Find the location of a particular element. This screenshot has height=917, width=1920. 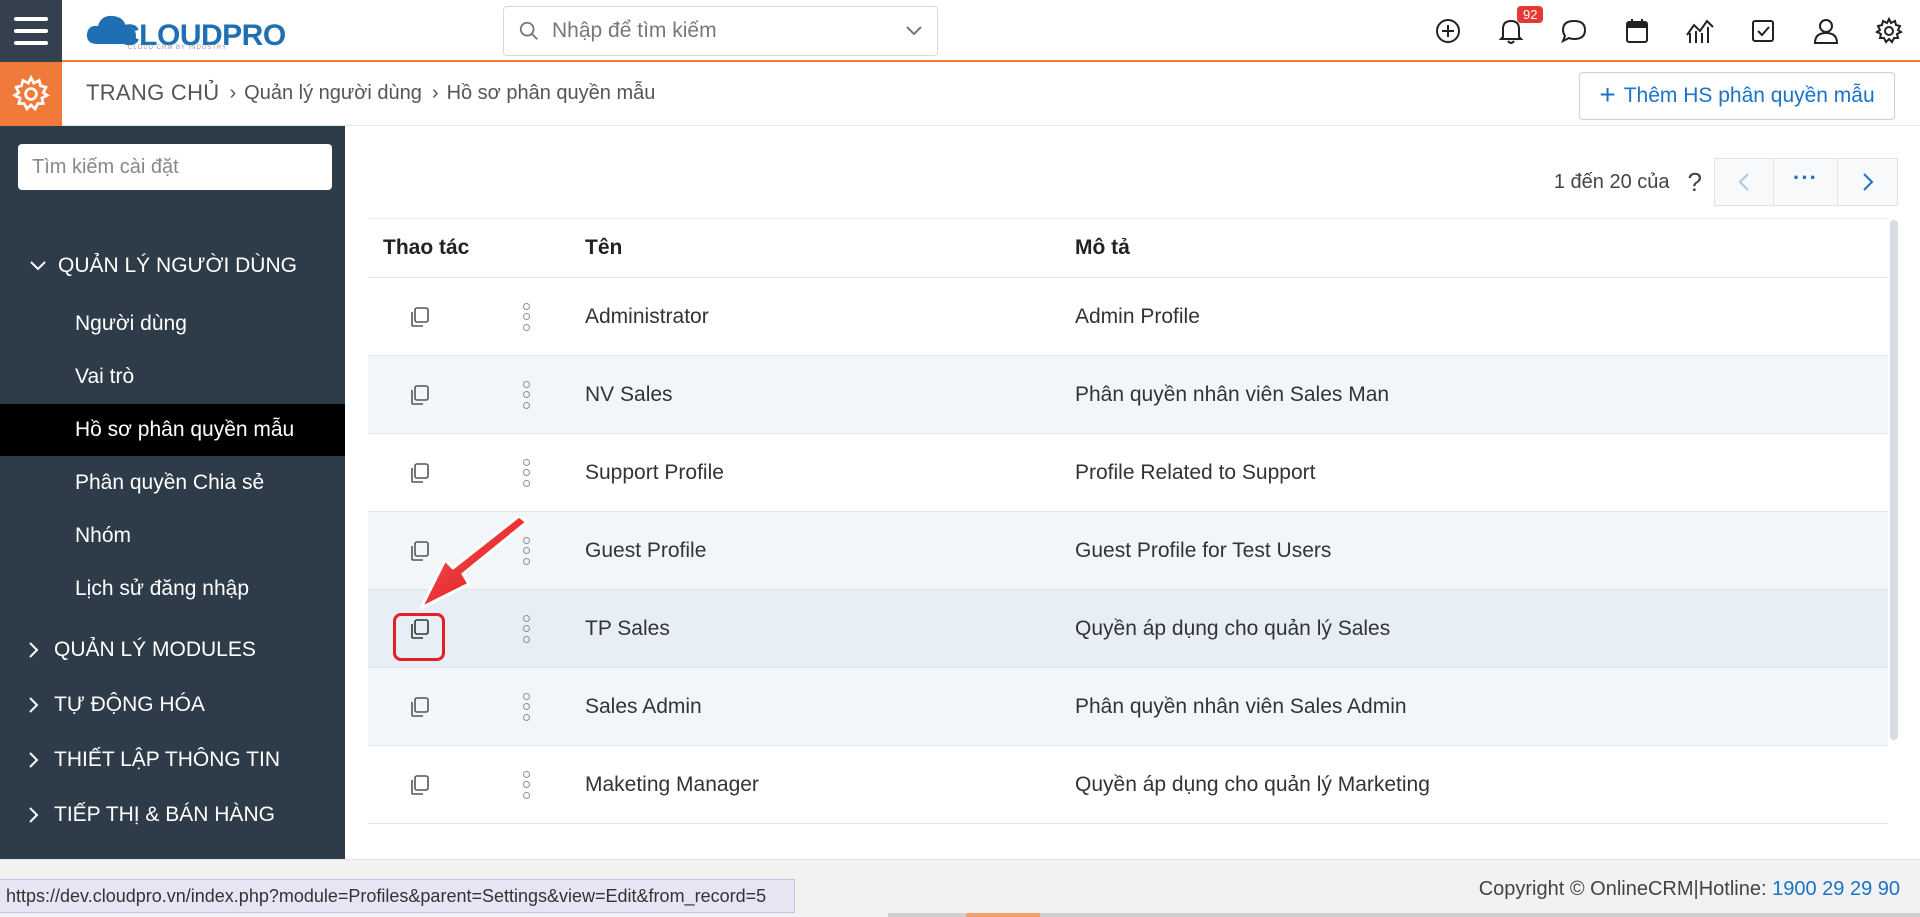

profile-description: Guest Profile for Test Users is located at coordinates (1203, 550).